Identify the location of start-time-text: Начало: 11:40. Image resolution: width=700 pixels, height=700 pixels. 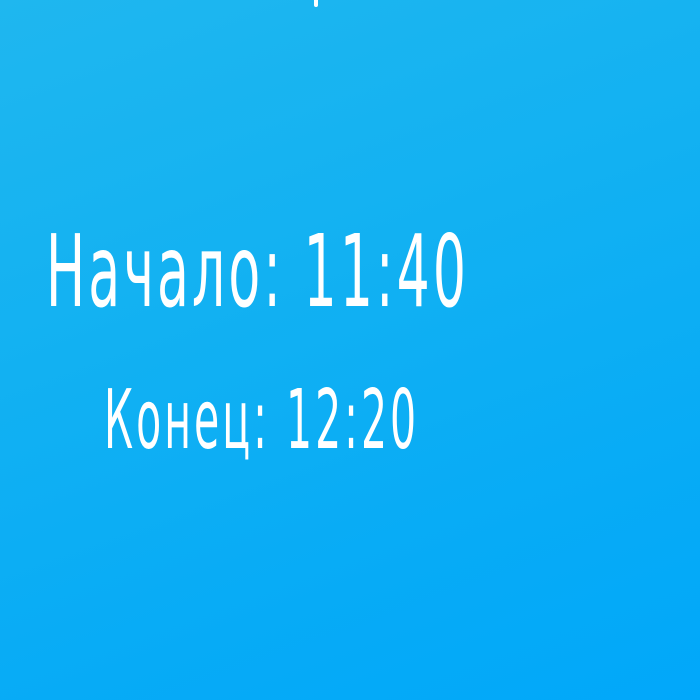
(258, 271).